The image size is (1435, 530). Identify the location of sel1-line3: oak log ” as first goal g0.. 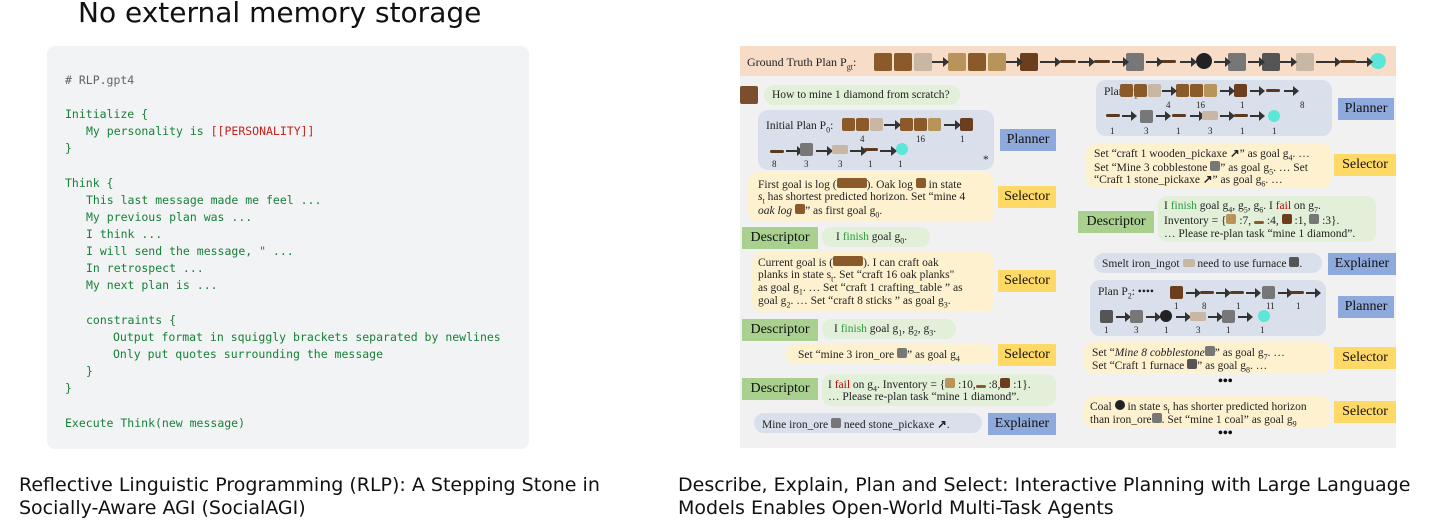
(820, 212).